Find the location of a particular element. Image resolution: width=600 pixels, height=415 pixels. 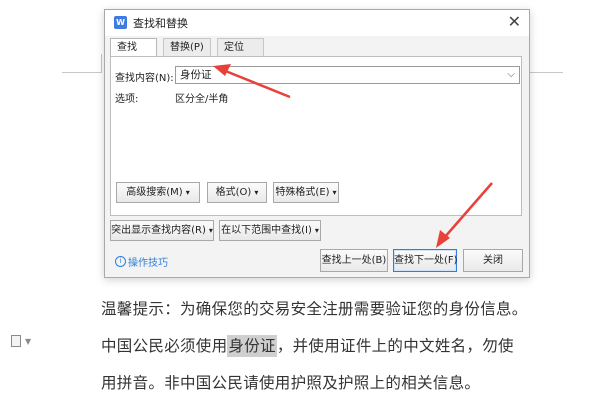

paragraph-icon is located at coordinates (16, 341).